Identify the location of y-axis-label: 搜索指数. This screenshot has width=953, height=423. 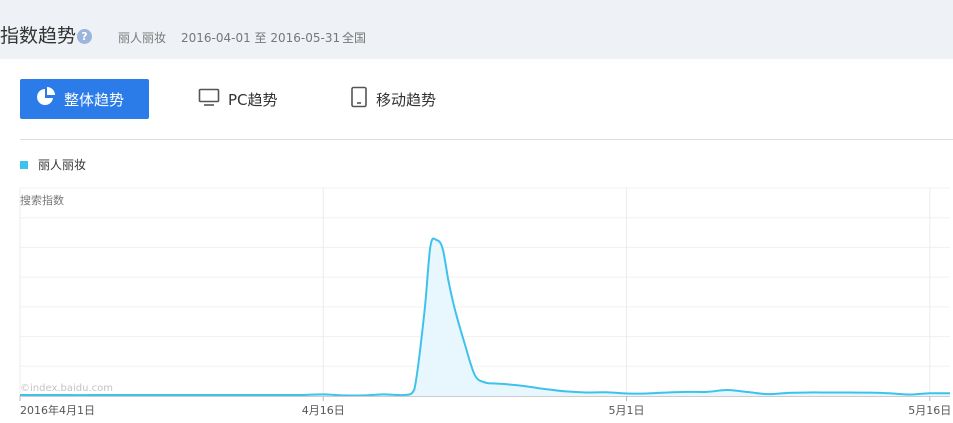
(42, 200).